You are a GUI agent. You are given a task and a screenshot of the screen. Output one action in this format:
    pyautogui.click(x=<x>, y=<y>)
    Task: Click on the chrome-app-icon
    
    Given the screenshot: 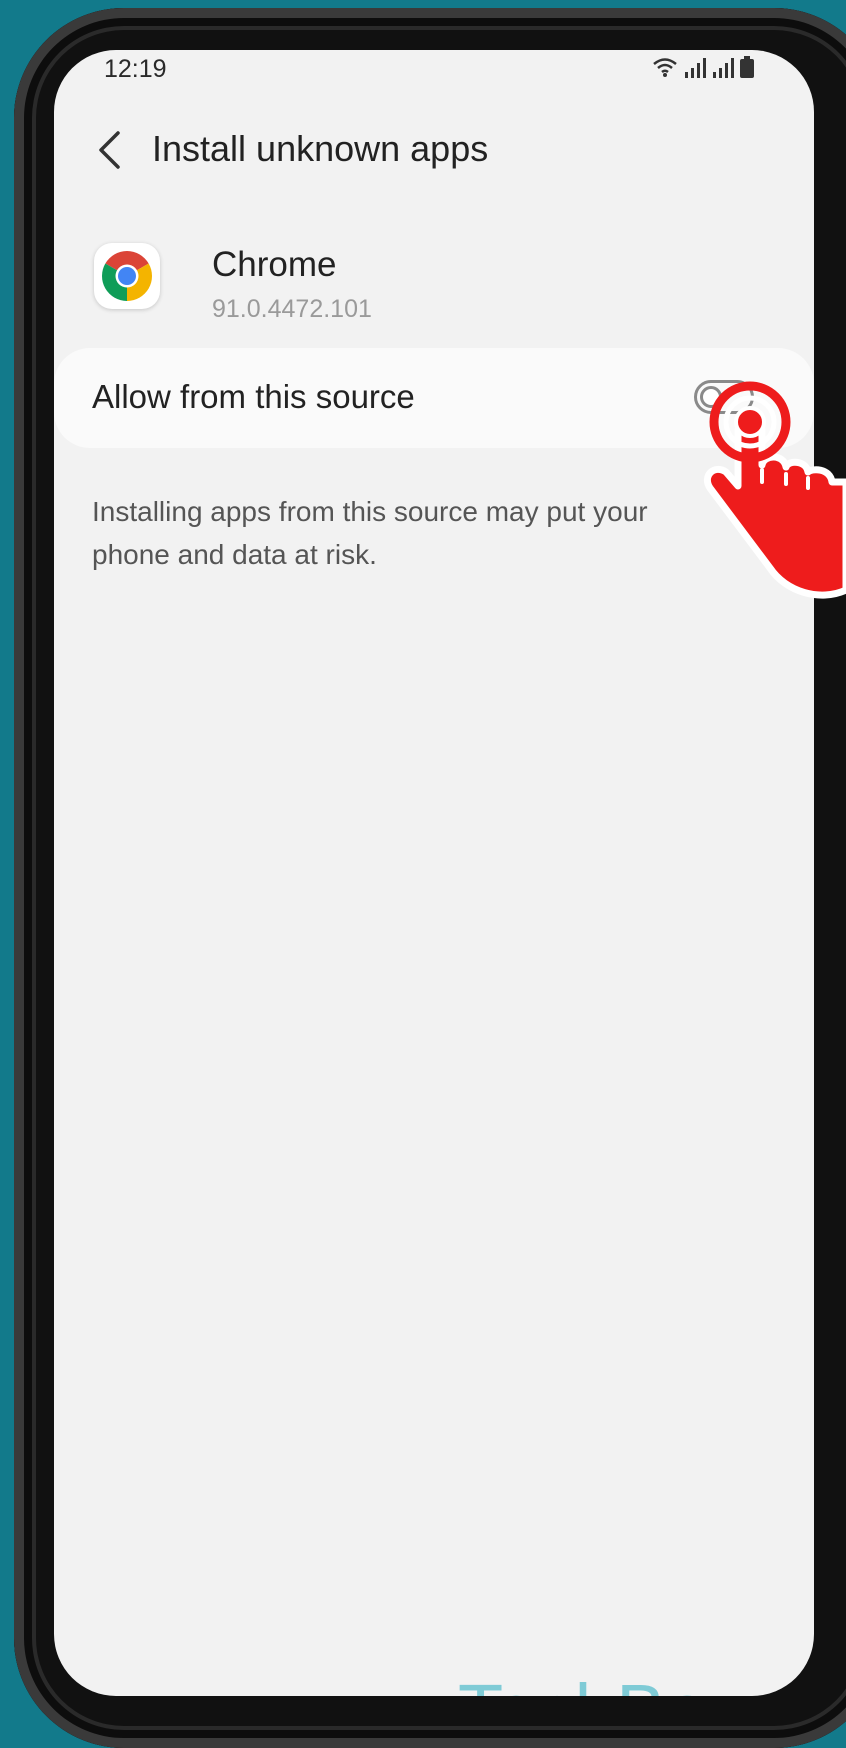 What is the action you would take?
    pyautogui.click(x=127, y=276)
    